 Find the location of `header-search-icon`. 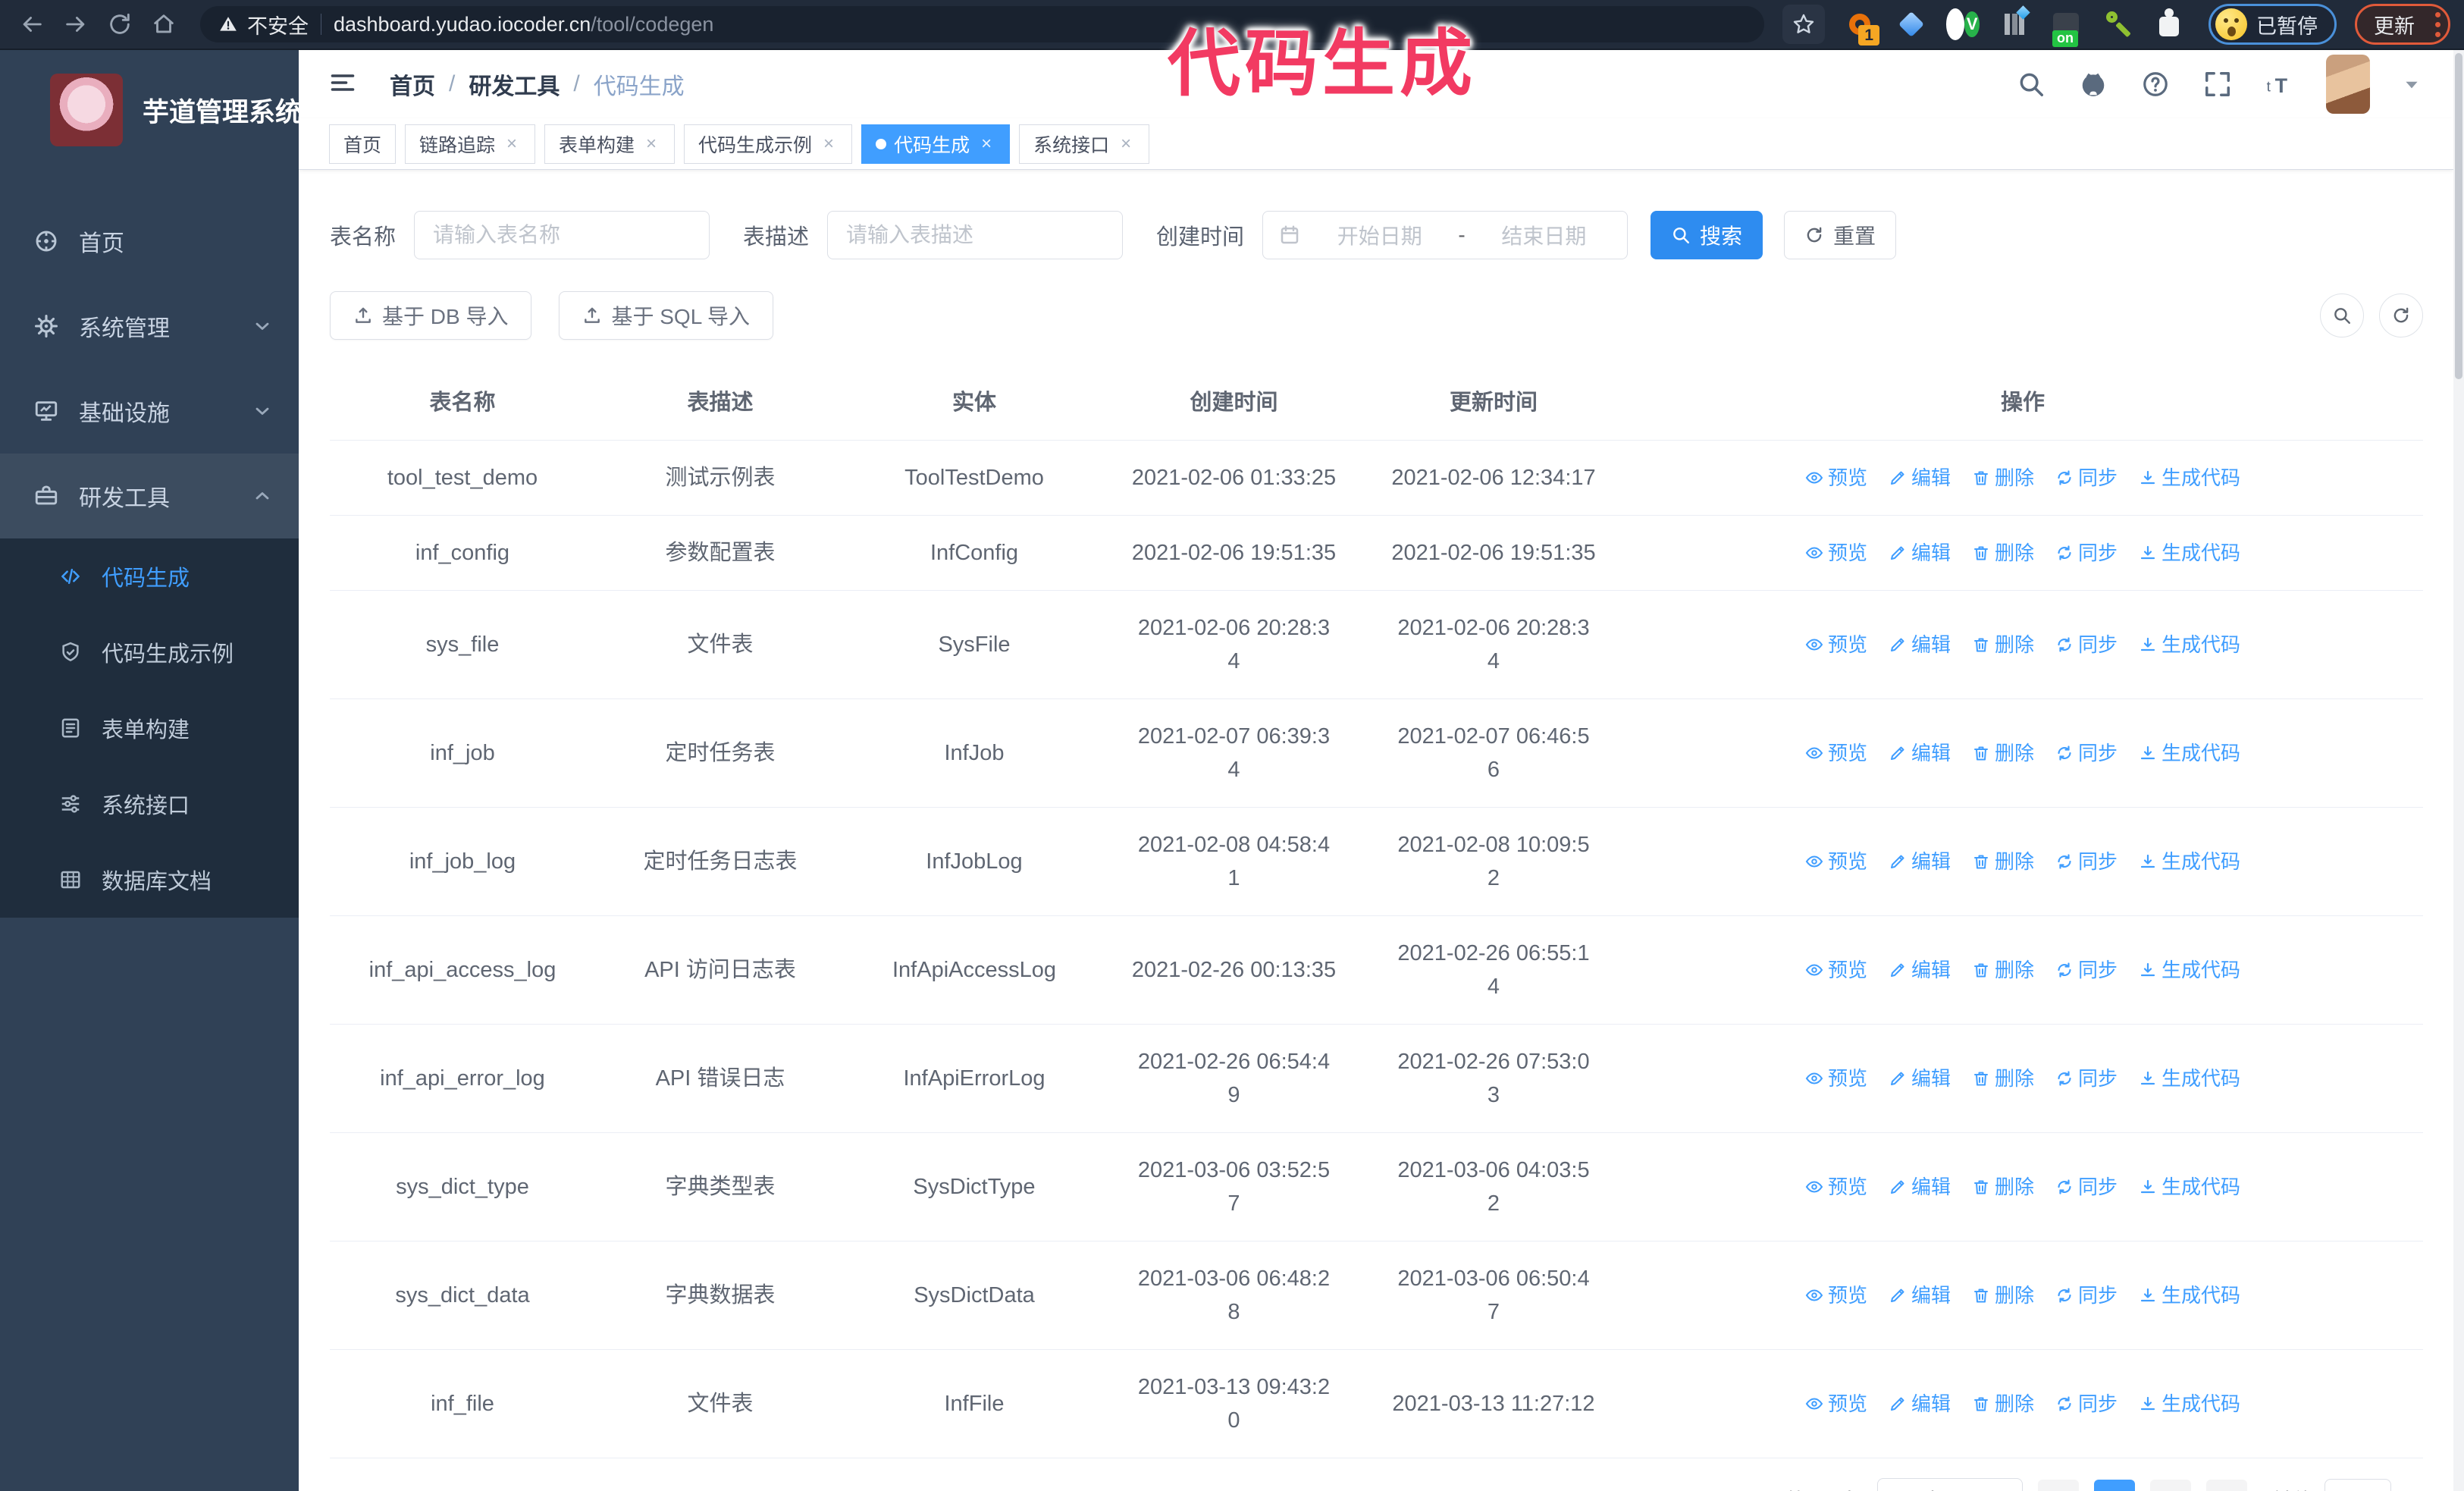

header-search-icon is located at coordinates (2031, 84).